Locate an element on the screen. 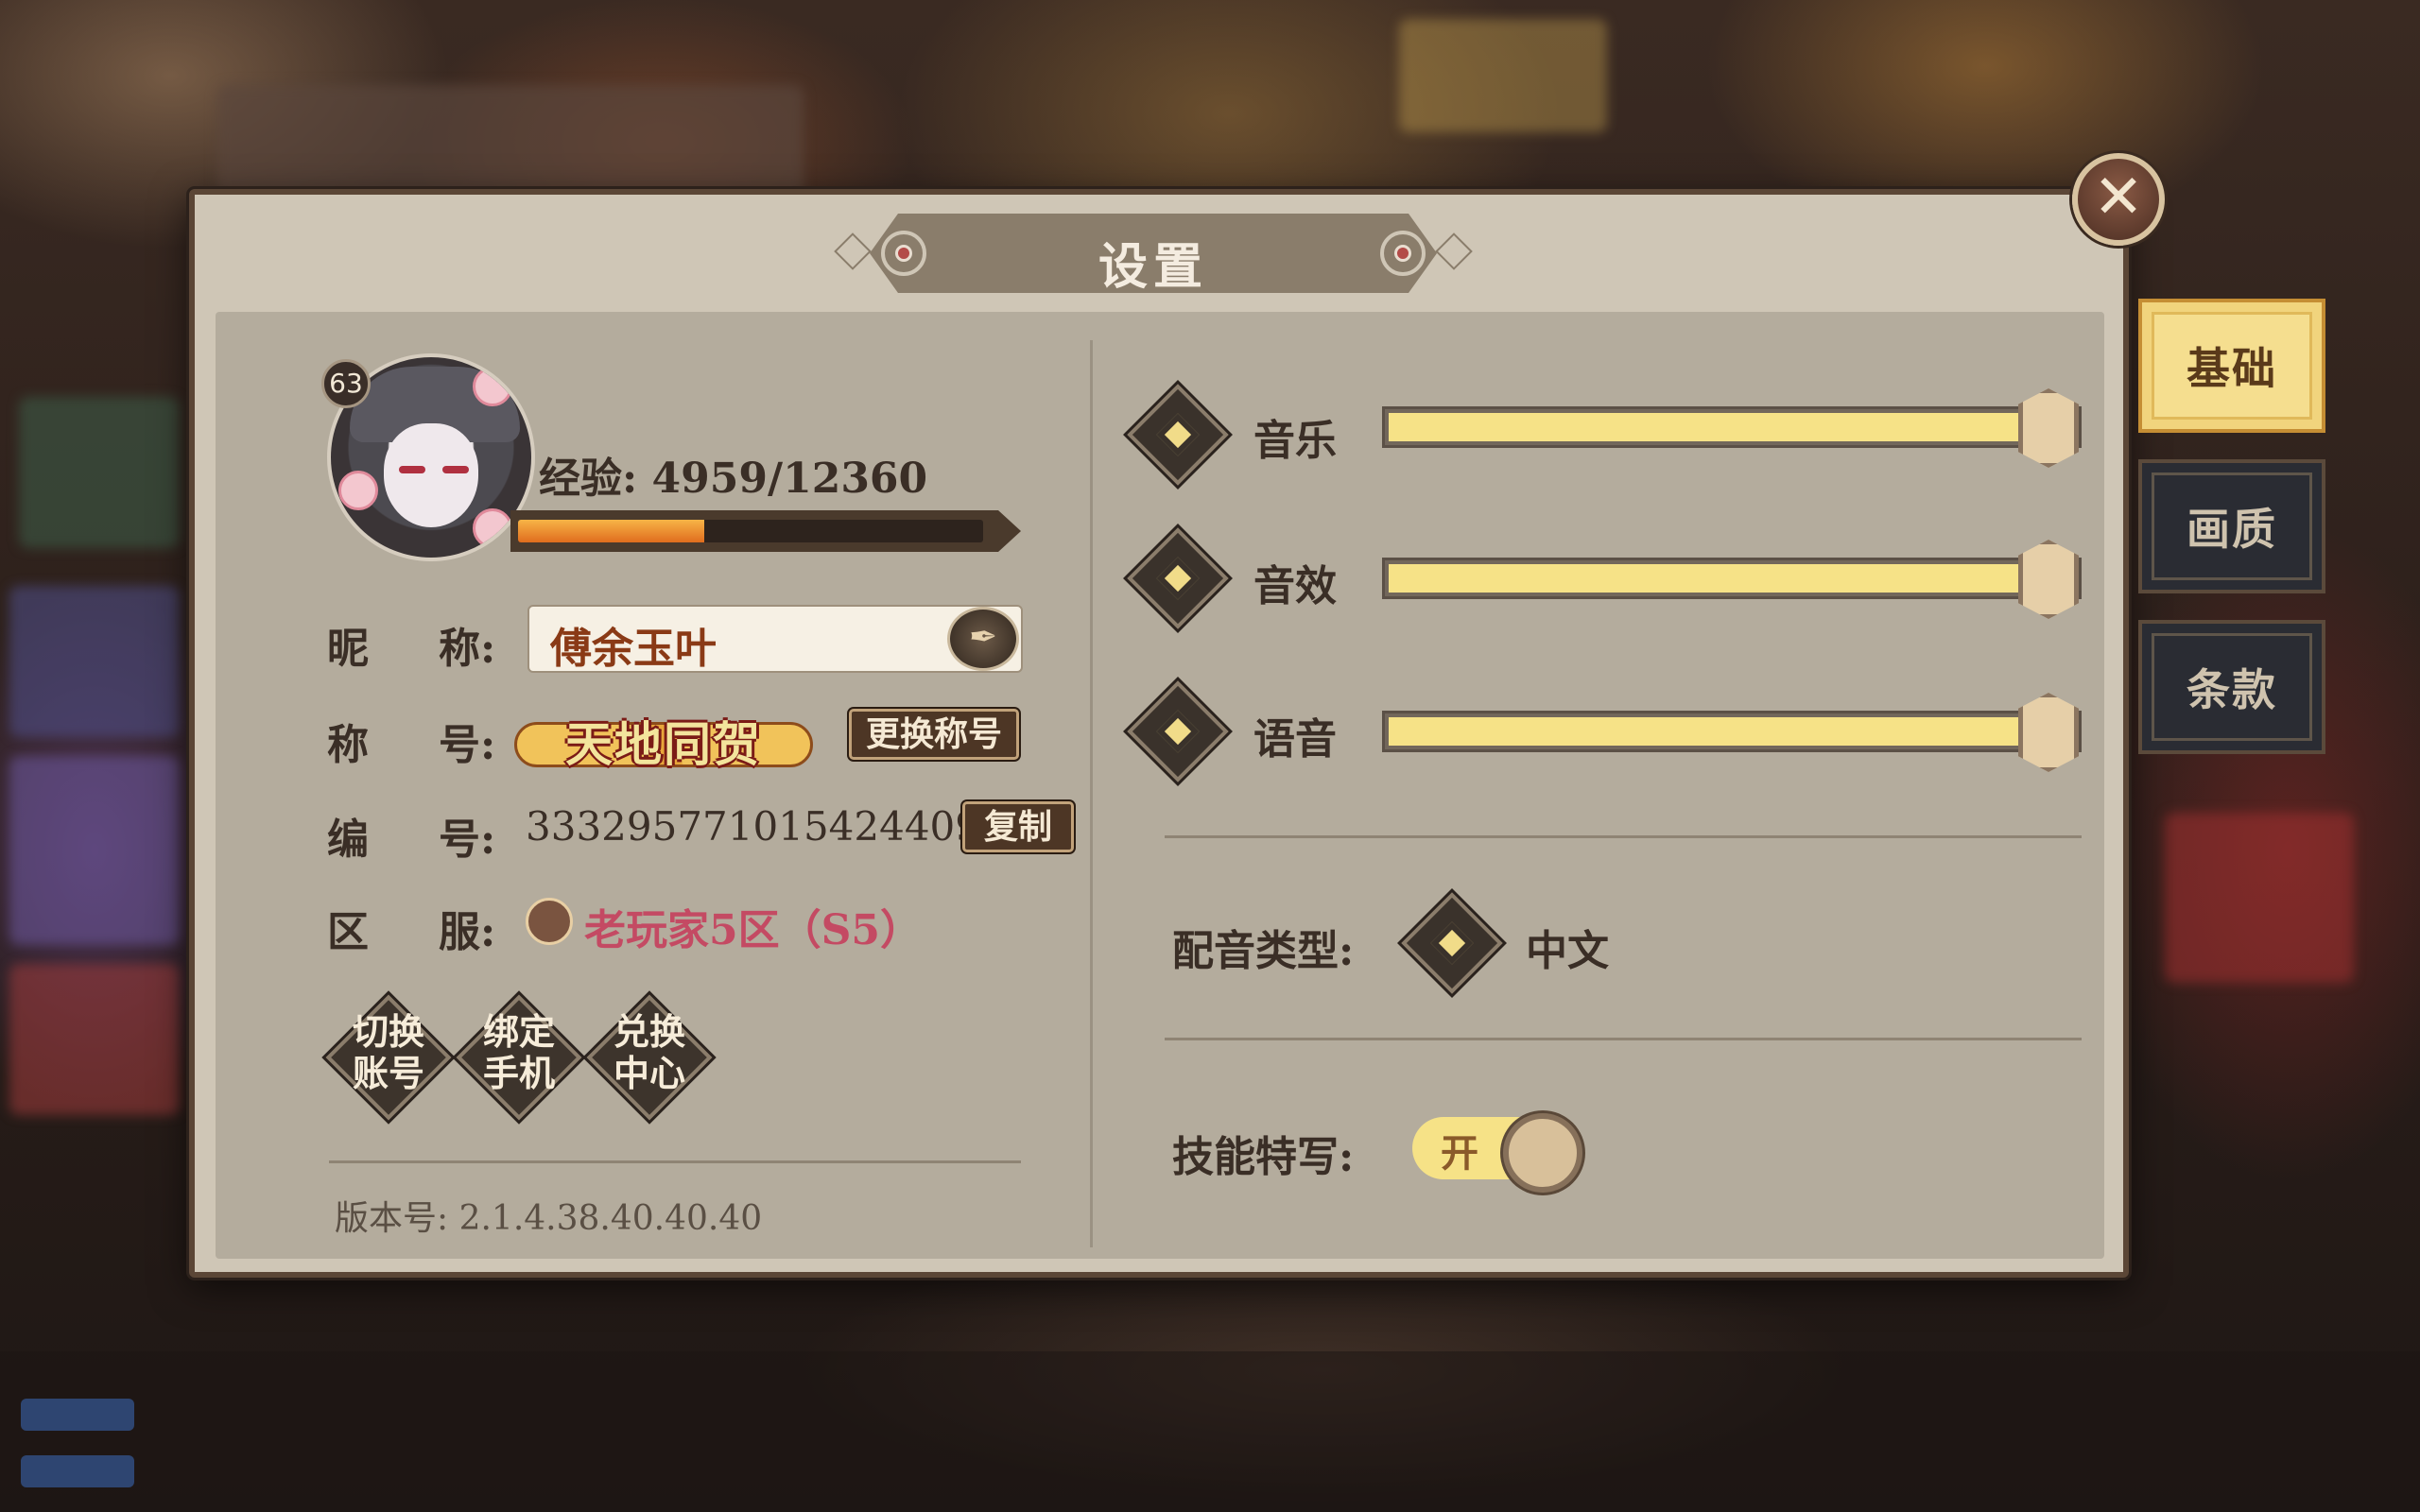 The width and height of the screenshot is (2420, 1512). tab-label: 基础 is located at coordinates (2232, 368).